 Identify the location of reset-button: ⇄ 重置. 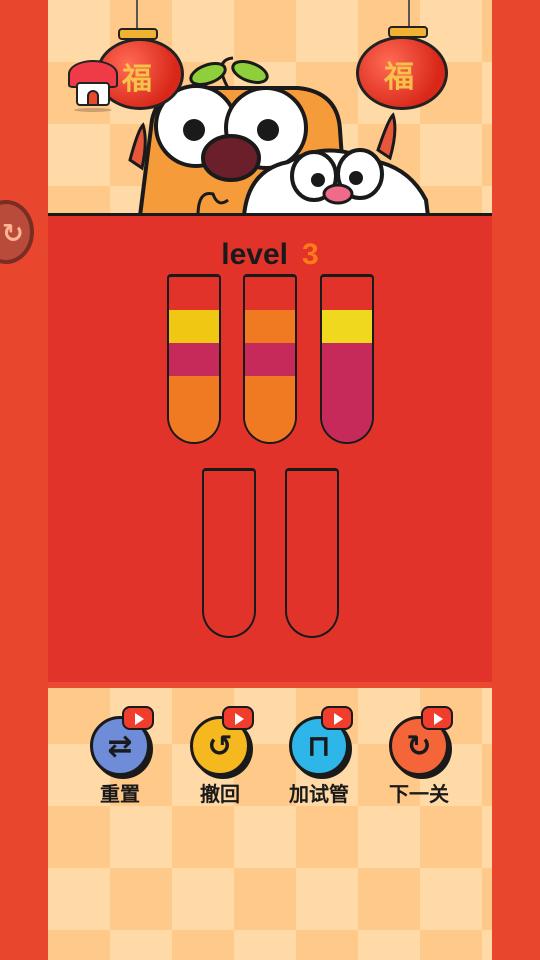
(120, 756).